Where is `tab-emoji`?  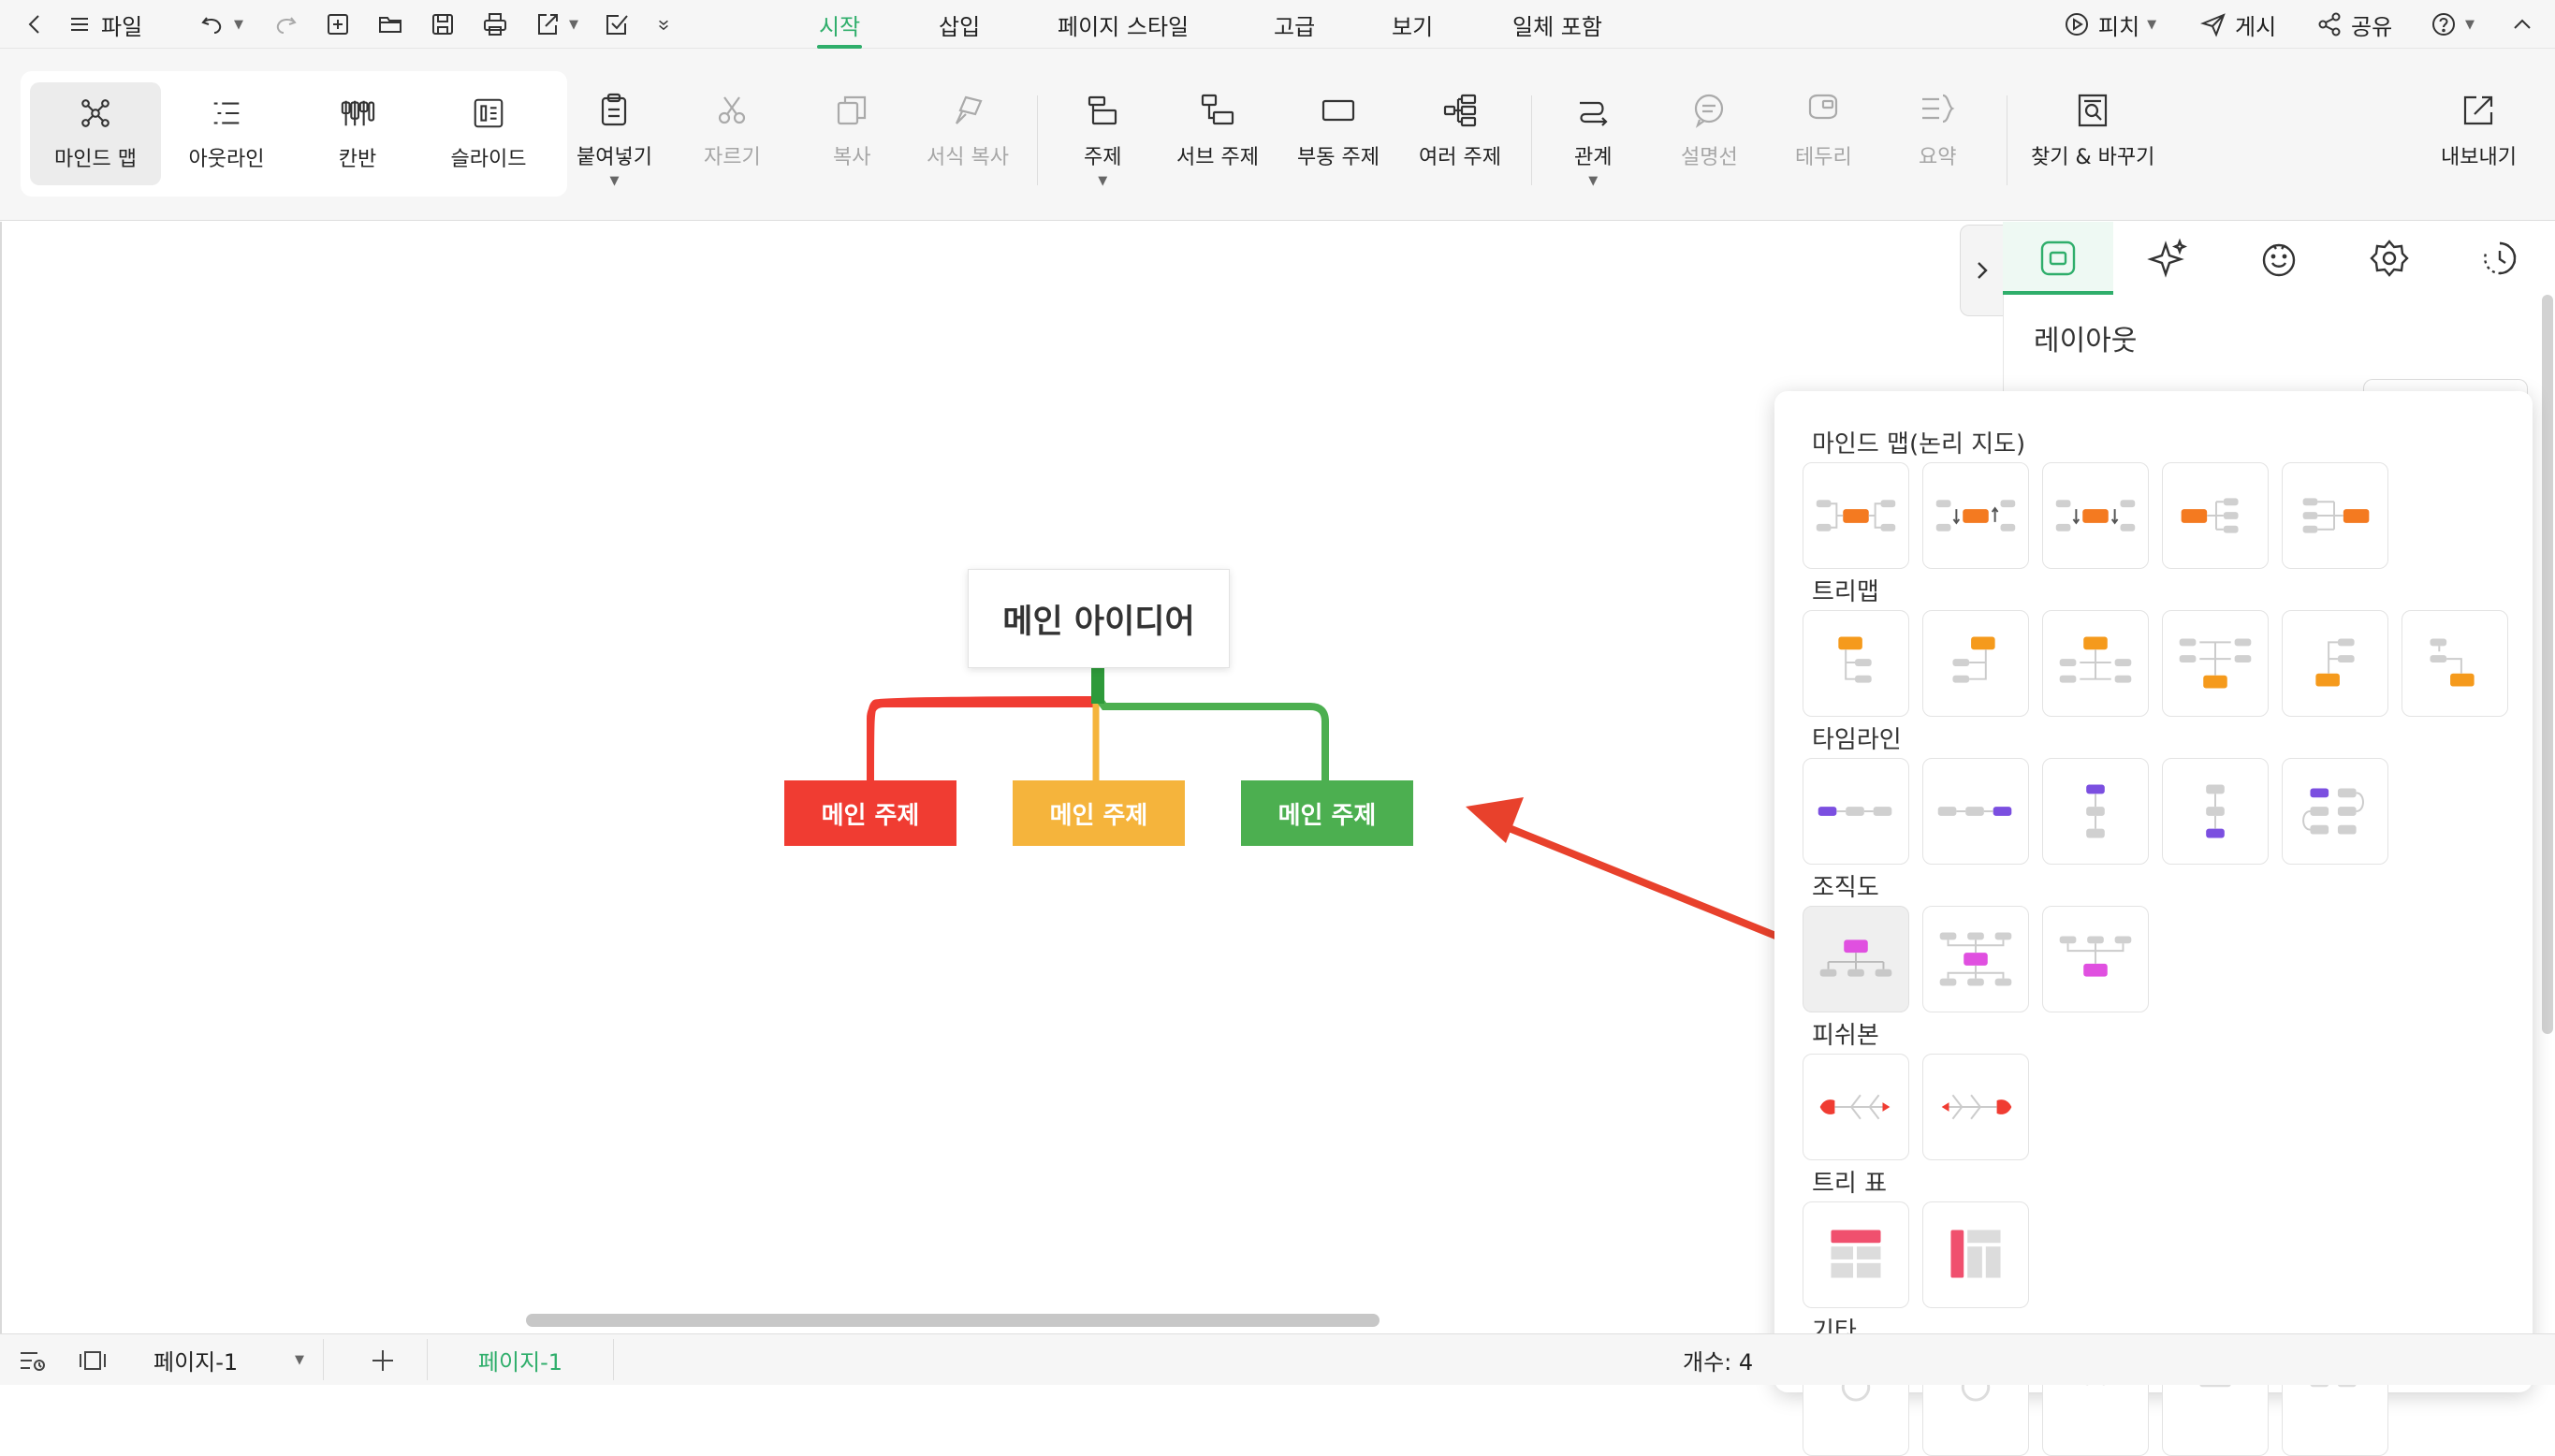 tab-emoji is located at coordinates (2279, 258).